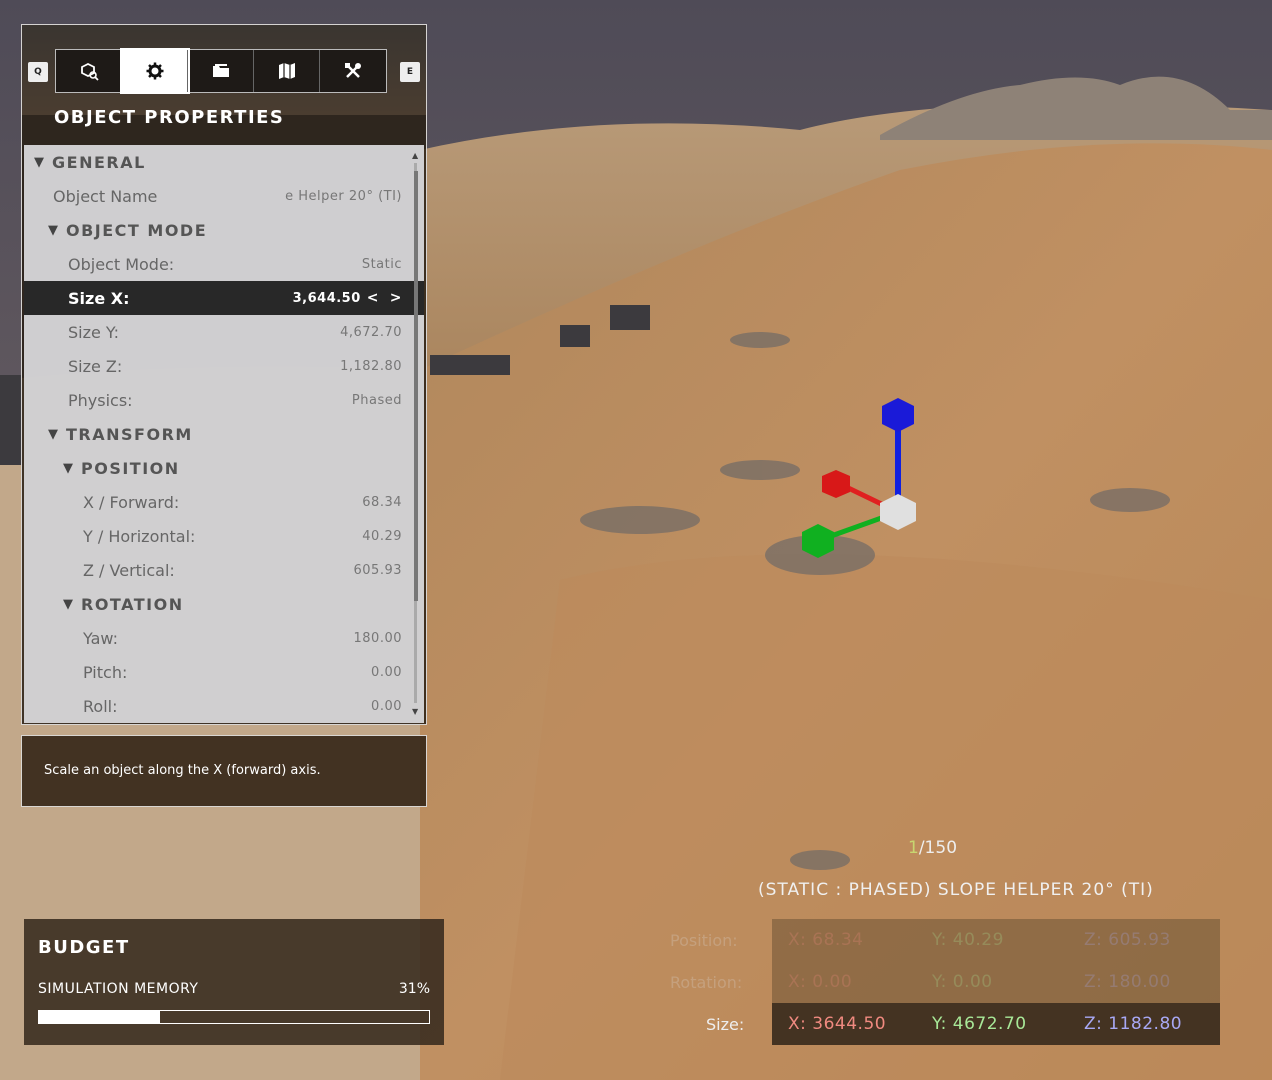 This screenshot has height=1080, width=1272. I want to click on tab-bar, so click(221, 71).